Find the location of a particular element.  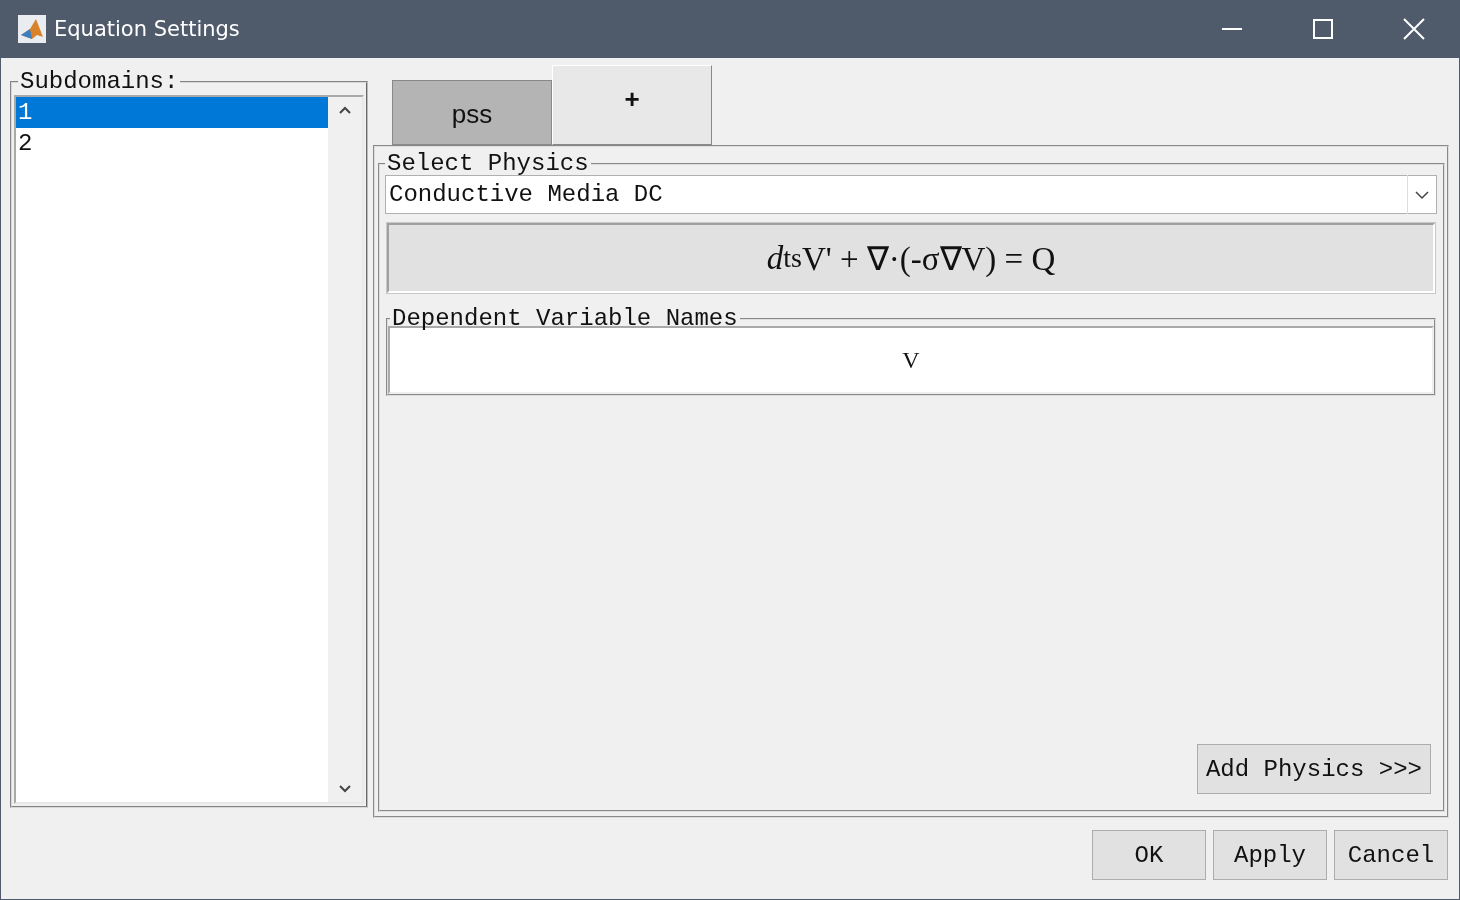

tab: pss is located at coordinates (472, 112).